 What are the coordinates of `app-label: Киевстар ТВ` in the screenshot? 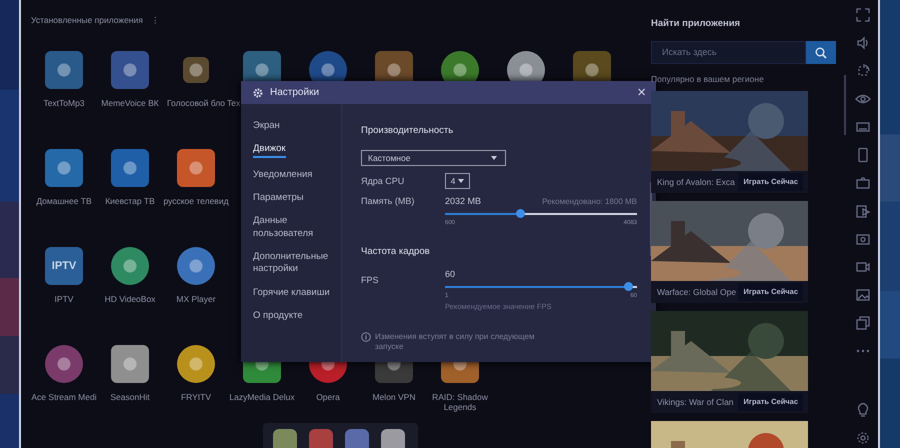 It's located at (130, 201).